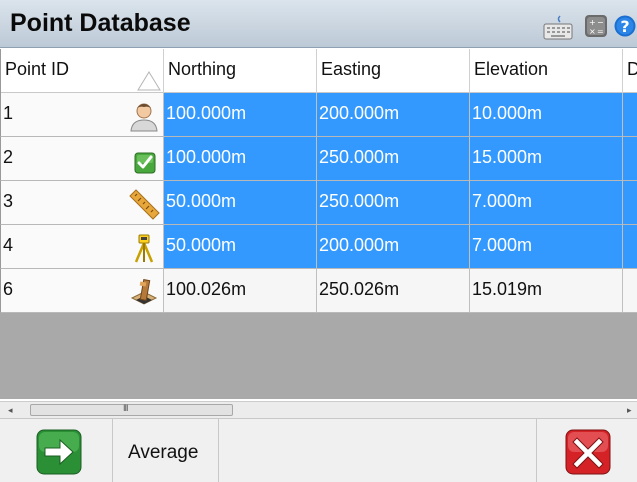  I want to click on point-id: 6, so click(8, 289).